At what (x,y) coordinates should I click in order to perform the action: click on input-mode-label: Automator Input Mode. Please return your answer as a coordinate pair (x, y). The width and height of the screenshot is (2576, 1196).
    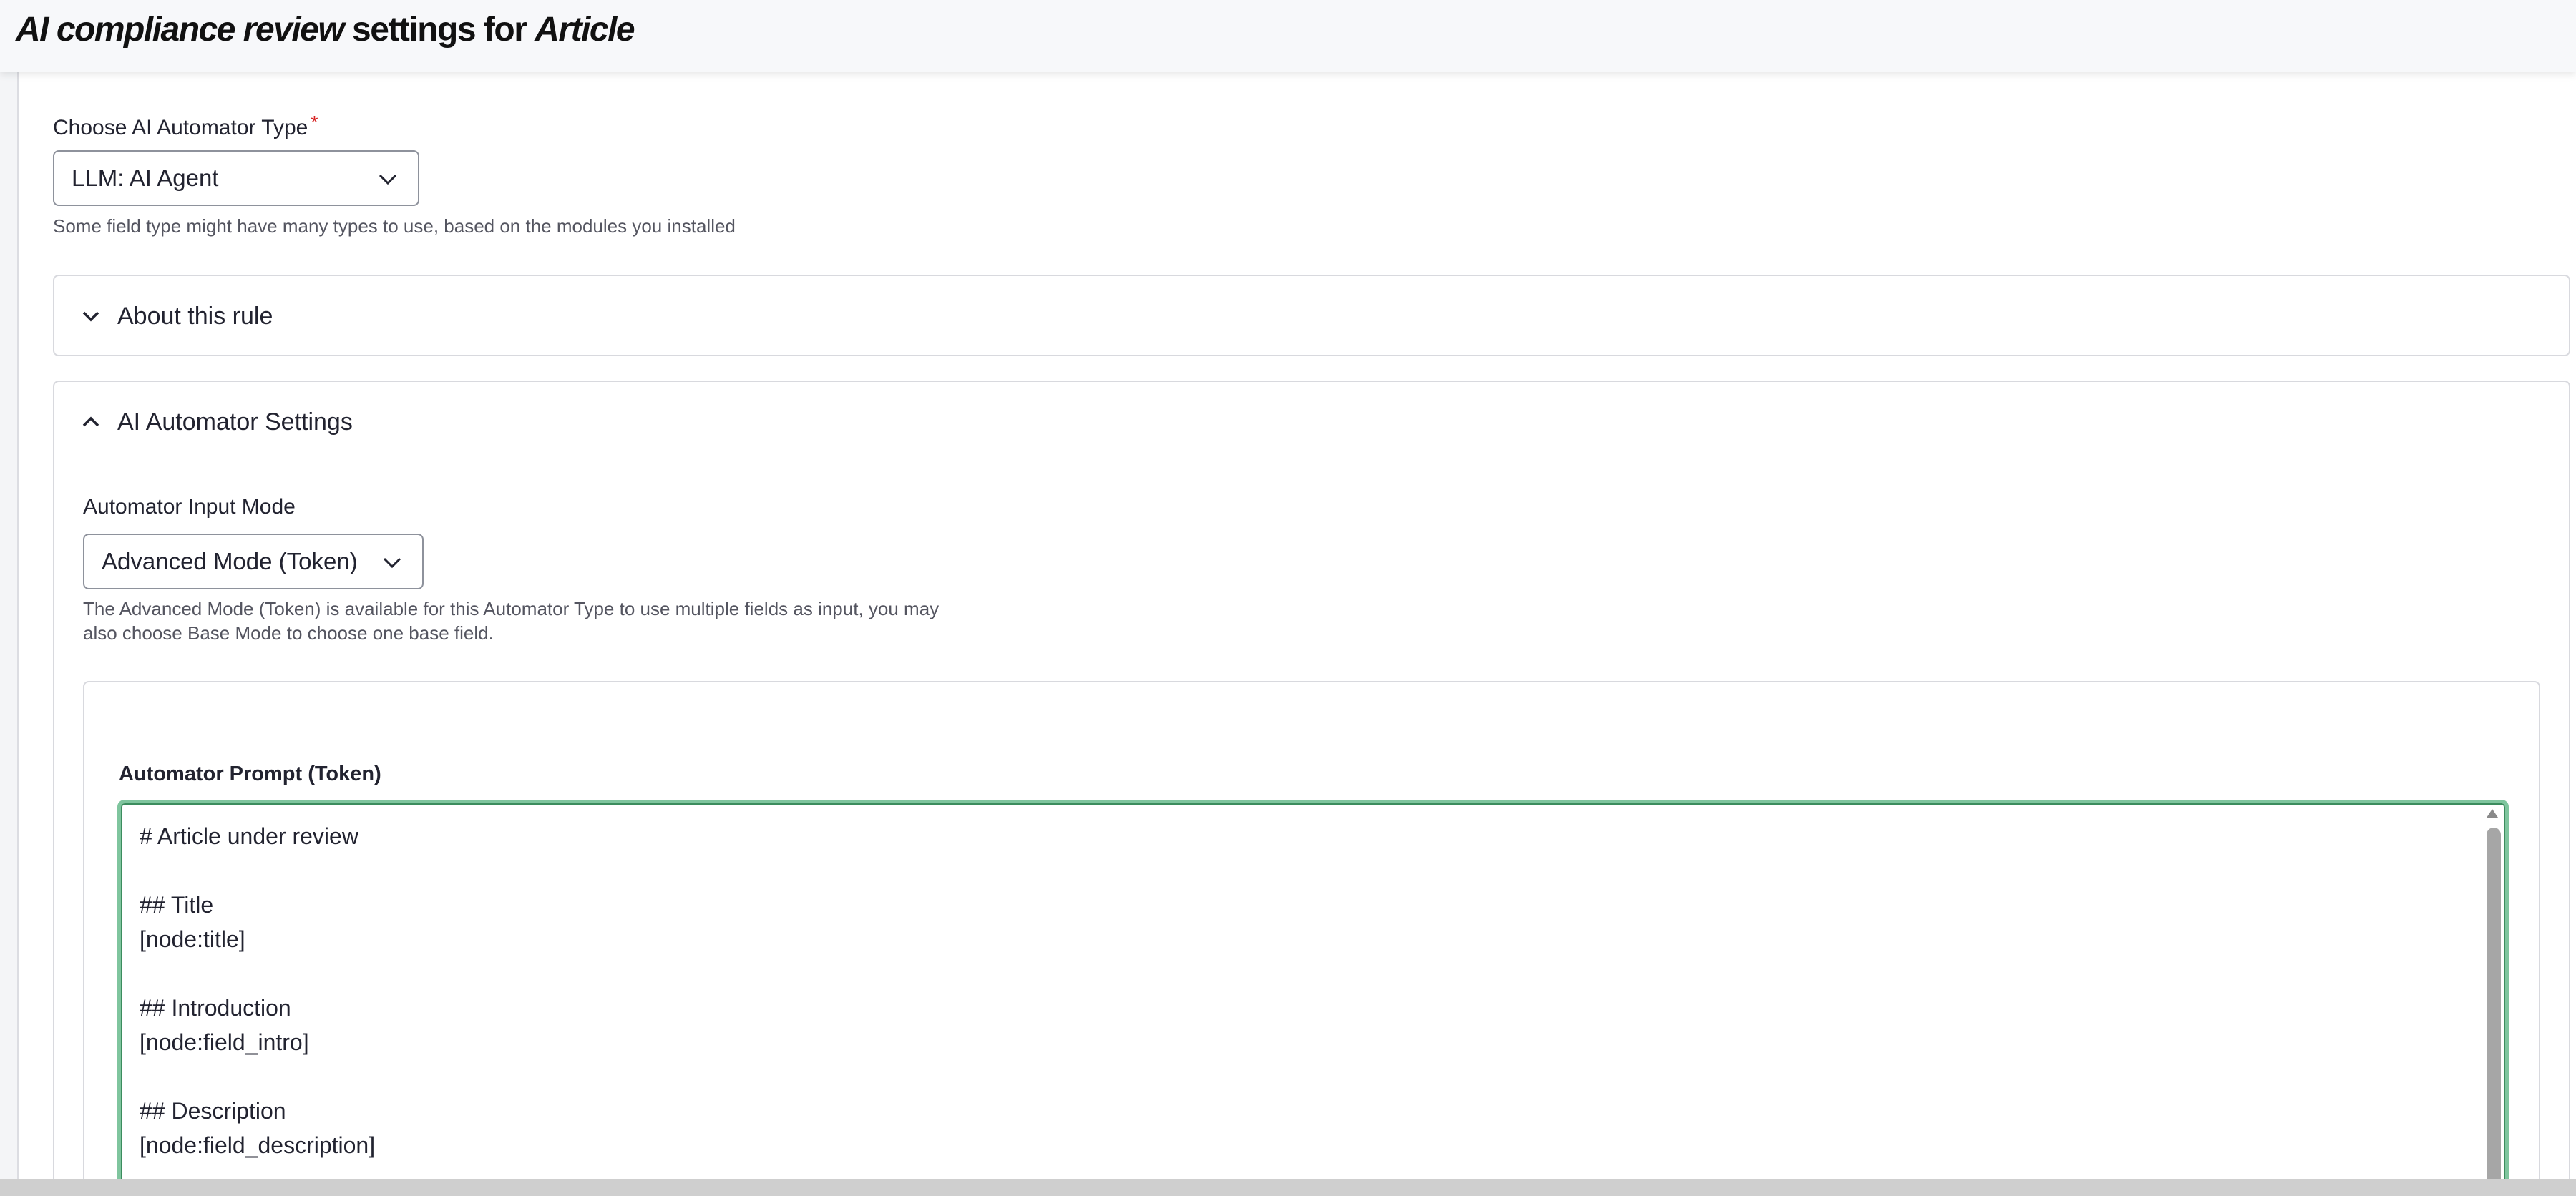
    Looking at the image, I should click on (189, 507).